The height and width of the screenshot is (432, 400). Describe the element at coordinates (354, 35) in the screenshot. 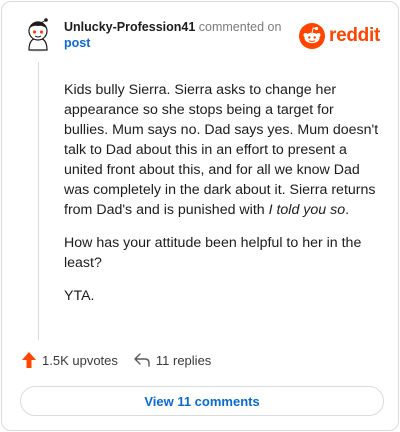

I see `reddit-wordmark: reddit` at that location.